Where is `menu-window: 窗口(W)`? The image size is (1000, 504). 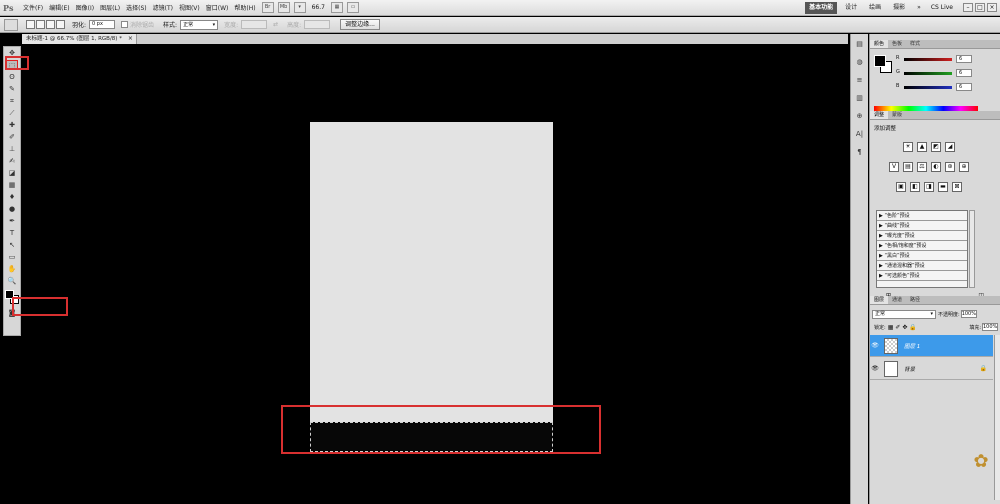
menu-window: 窗口(W) is located at coordinates (217, 7).